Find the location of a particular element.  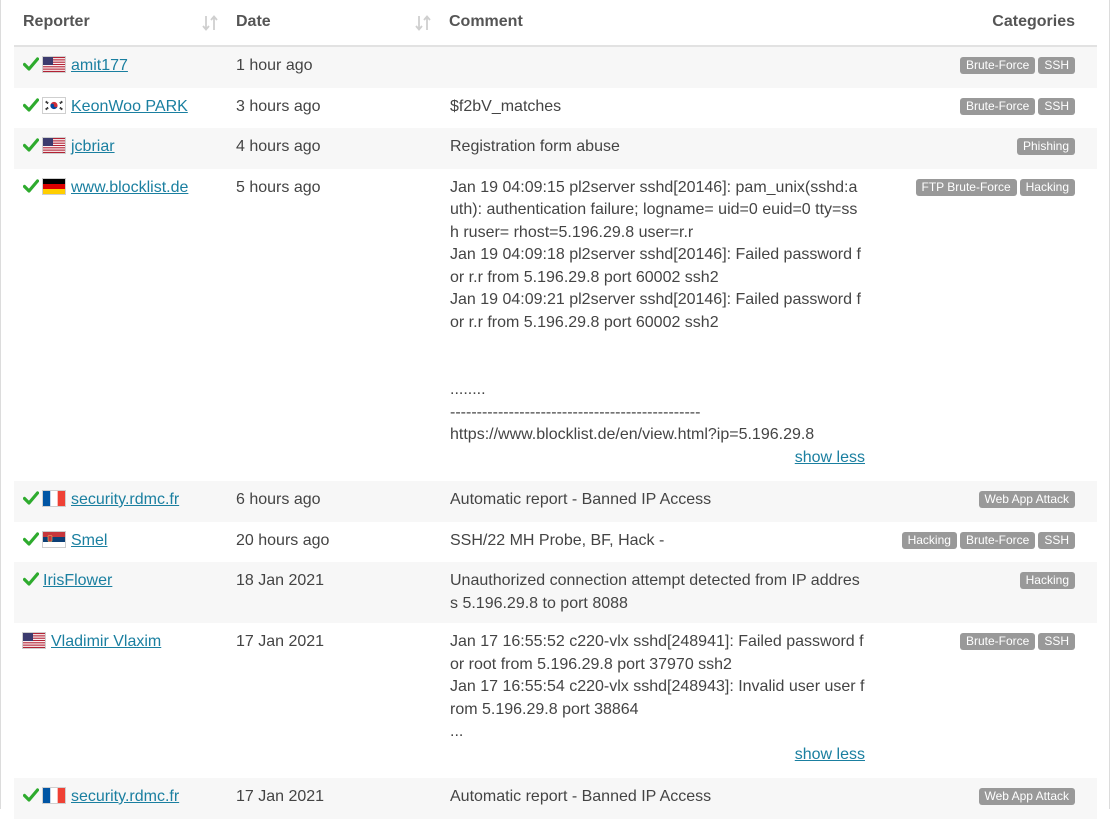

comment-text: $f2bV_matches is located at coordinates (506, 106).